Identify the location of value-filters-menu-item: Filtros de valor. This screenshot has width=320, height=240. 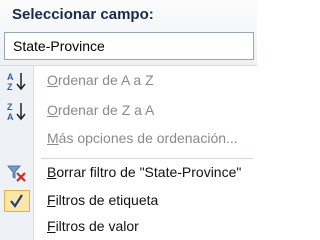
(128, 227).